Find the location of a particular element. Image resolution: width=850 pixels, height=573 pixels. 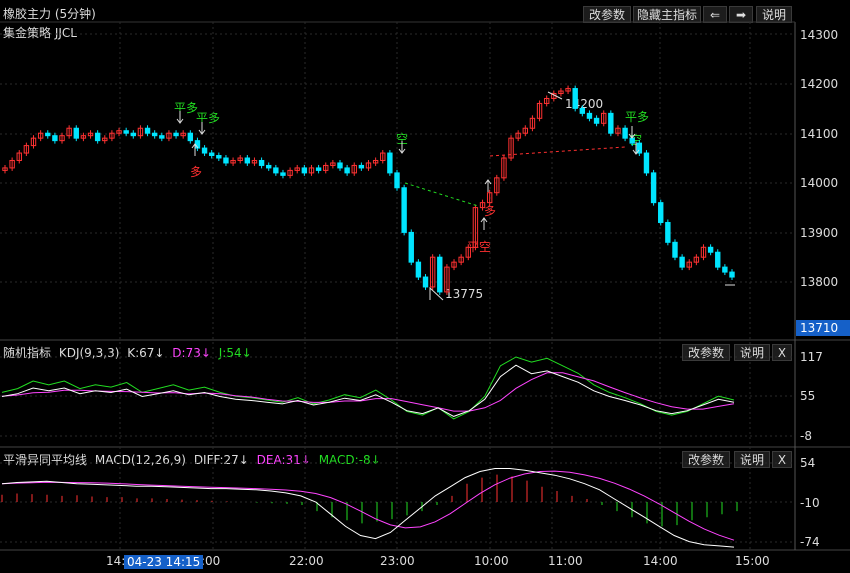

kdj-k-line is located at coordinates (368, 390).